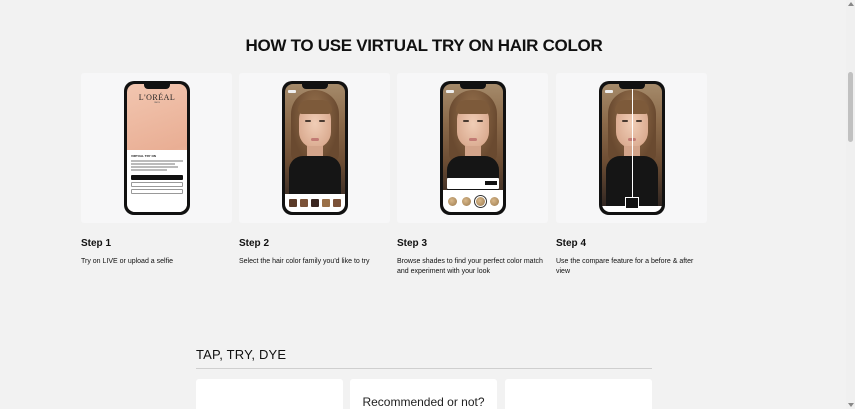 The image size is (855, 409). I want to click on phone-mockup: L'ORÉAL PARIS VIRTUAL TRY ON, so click(157, 148).